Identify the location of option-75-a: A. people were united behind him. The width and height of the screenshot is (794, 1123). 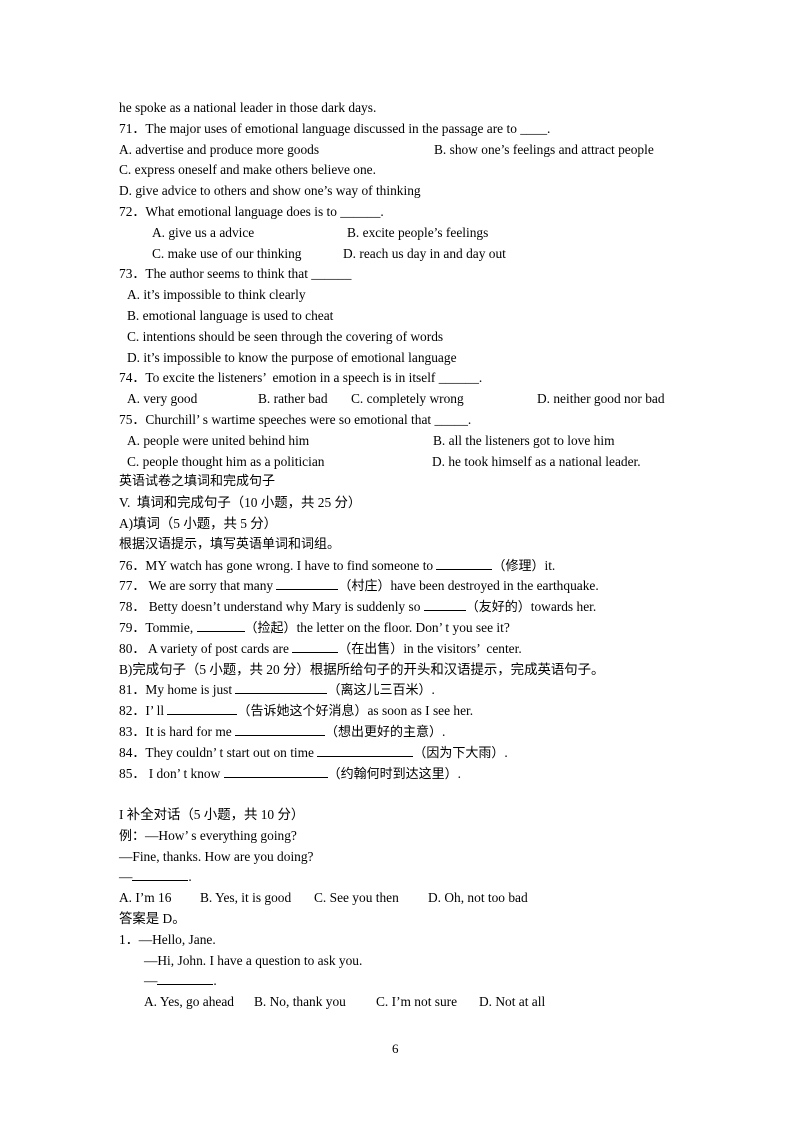
(218, 440).